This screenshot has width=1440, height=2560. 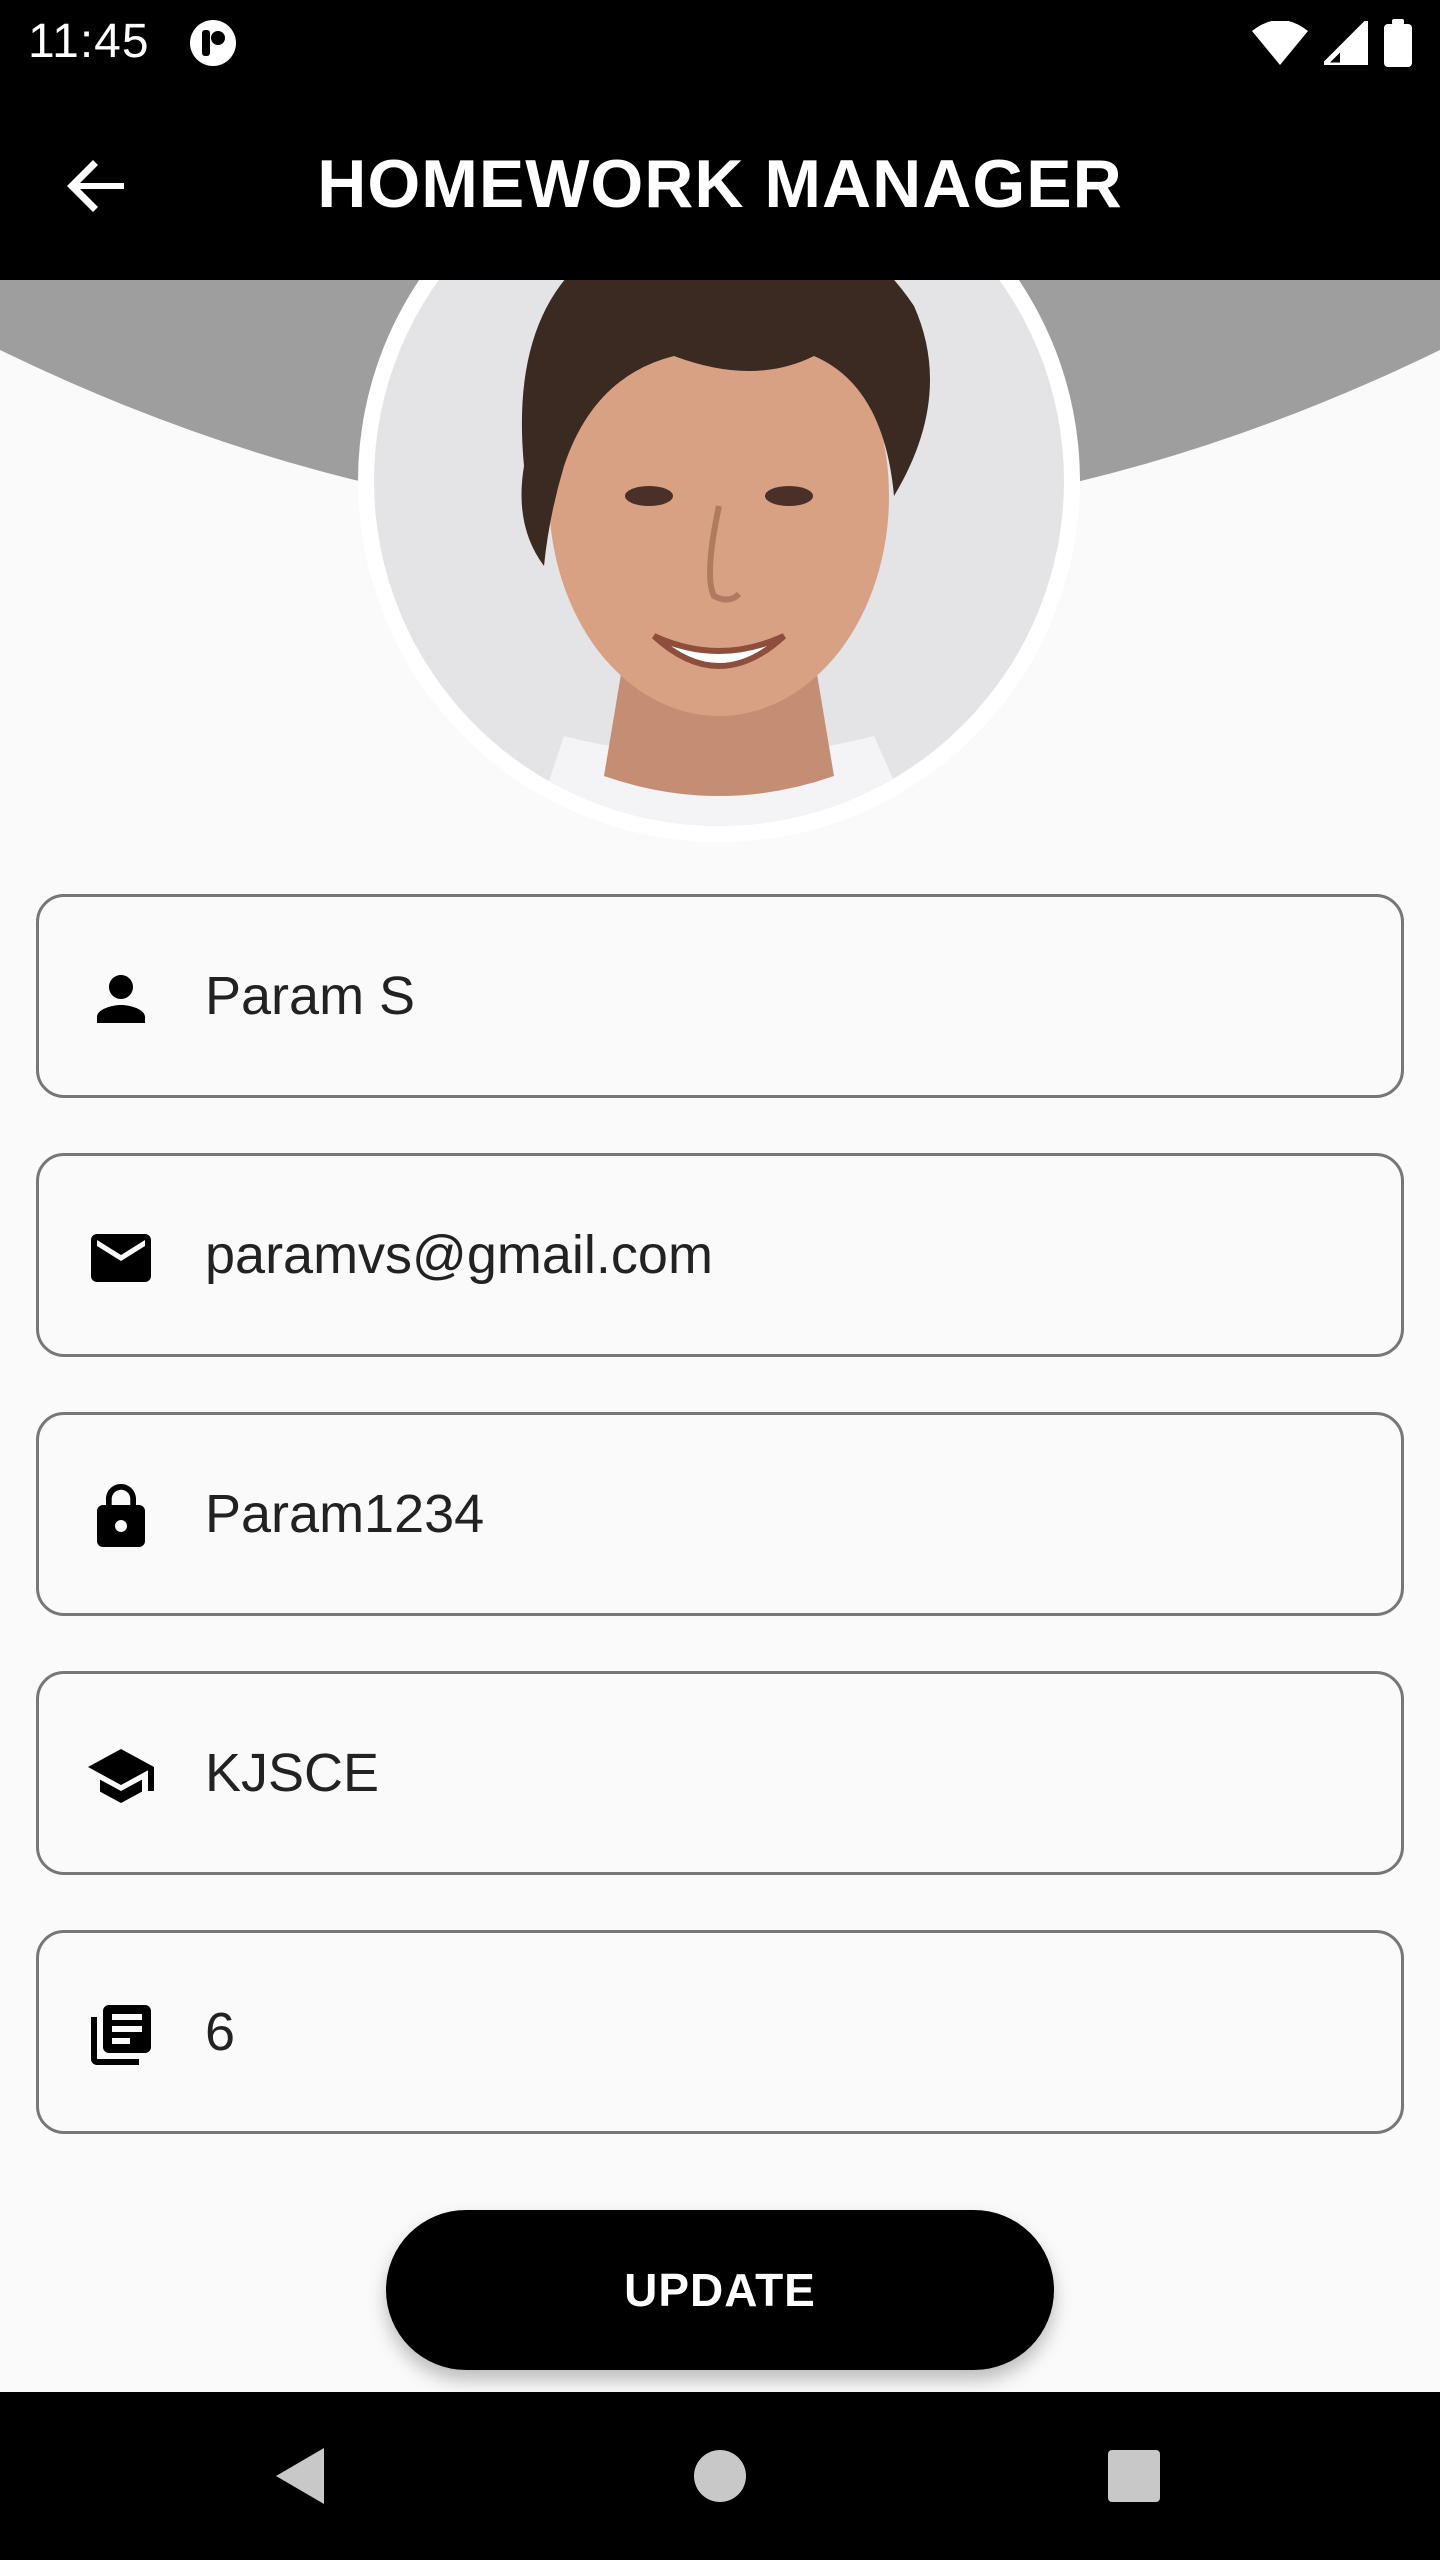 What do you see at coordinates (292, 1773) in the screenshot?
I see `college-value: KJSCE` at bounding box center [292, 1773].